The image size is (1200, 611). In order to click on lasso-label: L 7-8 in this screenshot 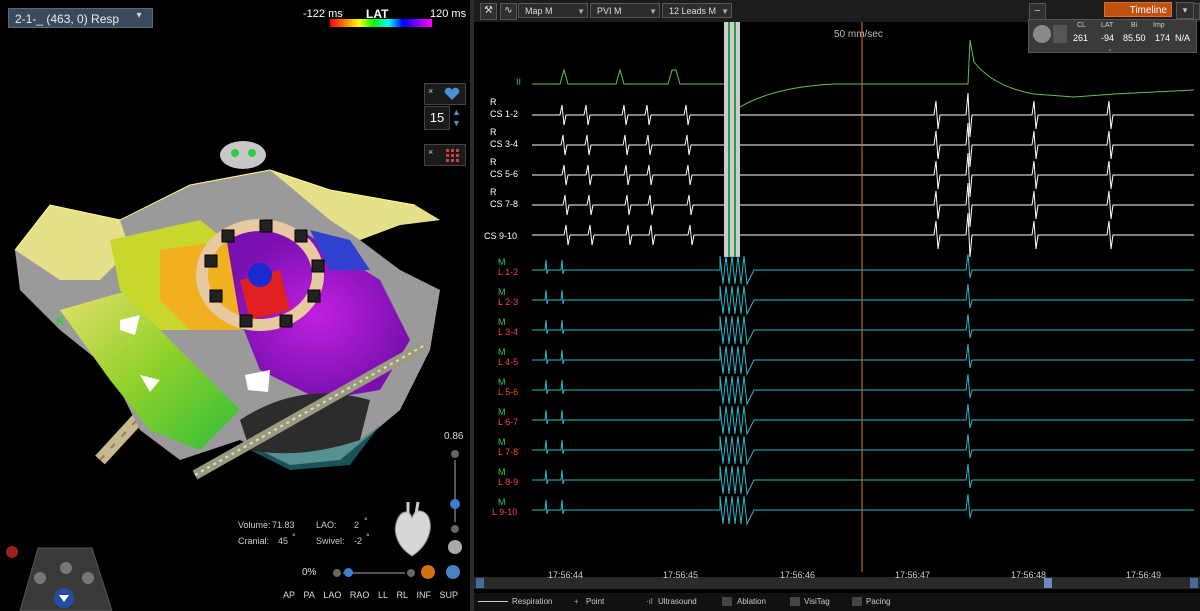, I will do `click(508, 452)`.